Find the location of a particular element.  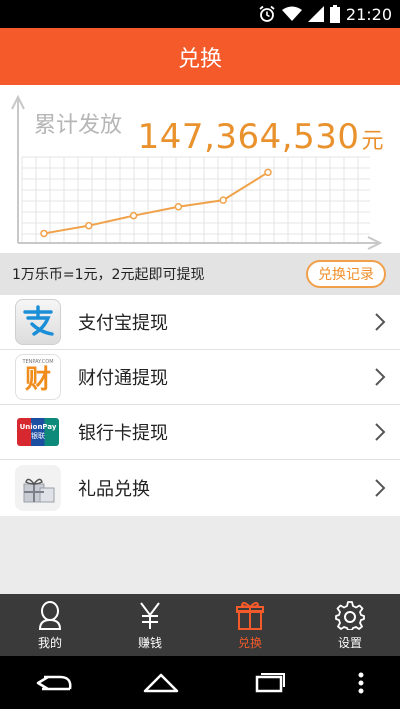

tab-settings: 设置 is located at coordinates (350, 625).